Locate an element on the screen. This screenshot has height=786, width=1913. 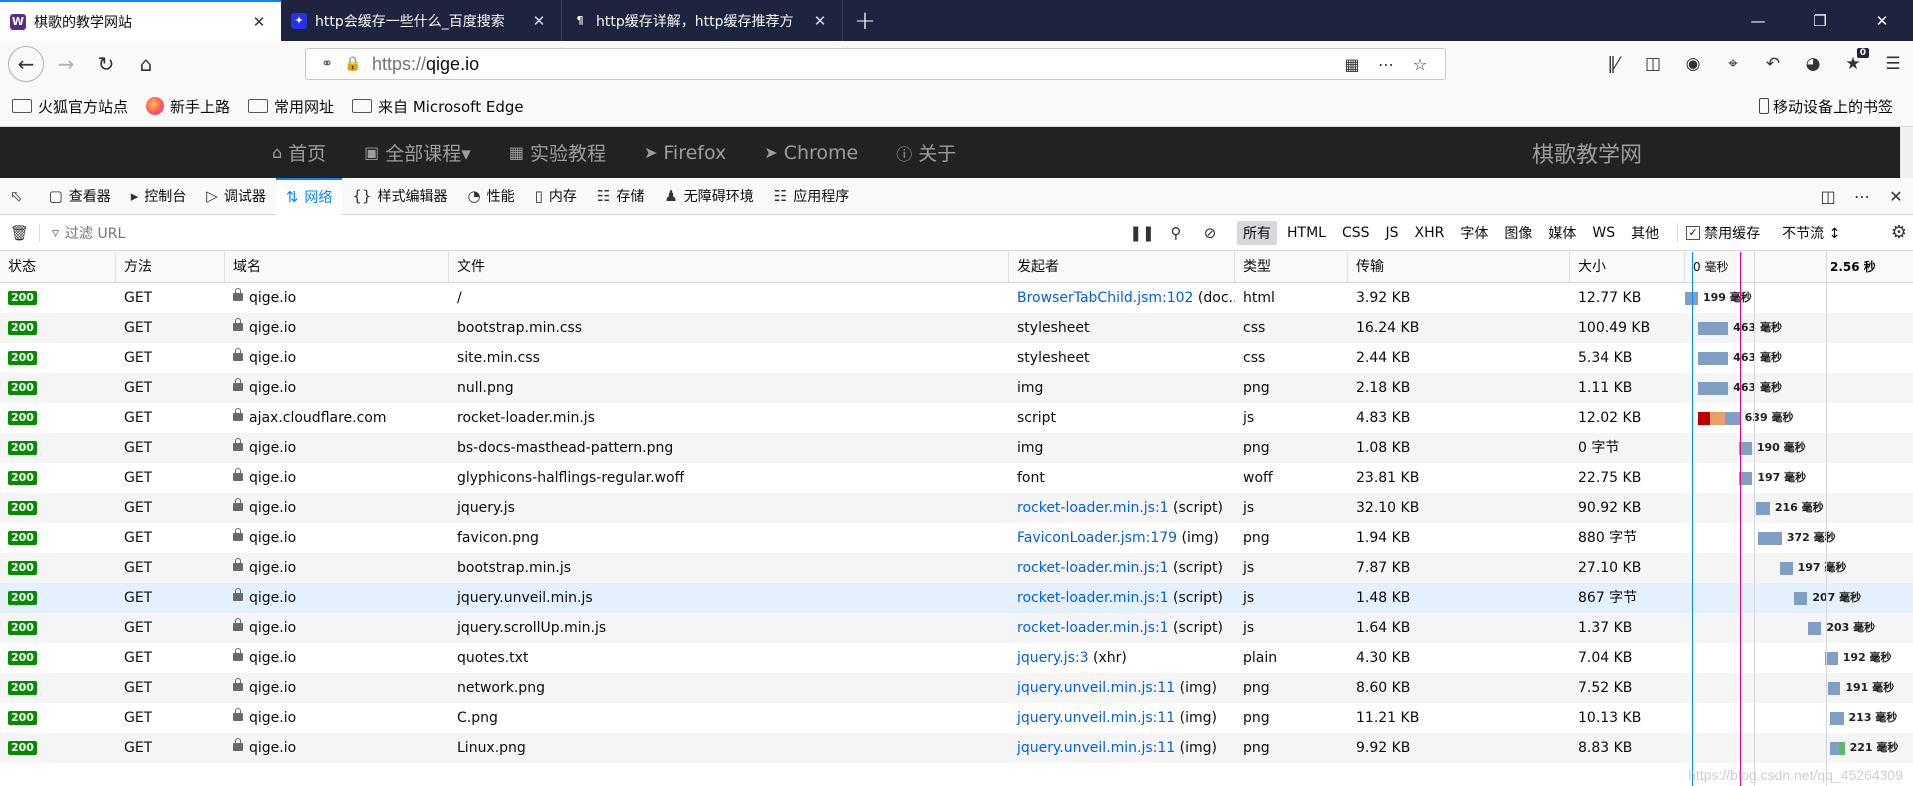
type-filter-button: WS is located at coordinates (1603, 233).